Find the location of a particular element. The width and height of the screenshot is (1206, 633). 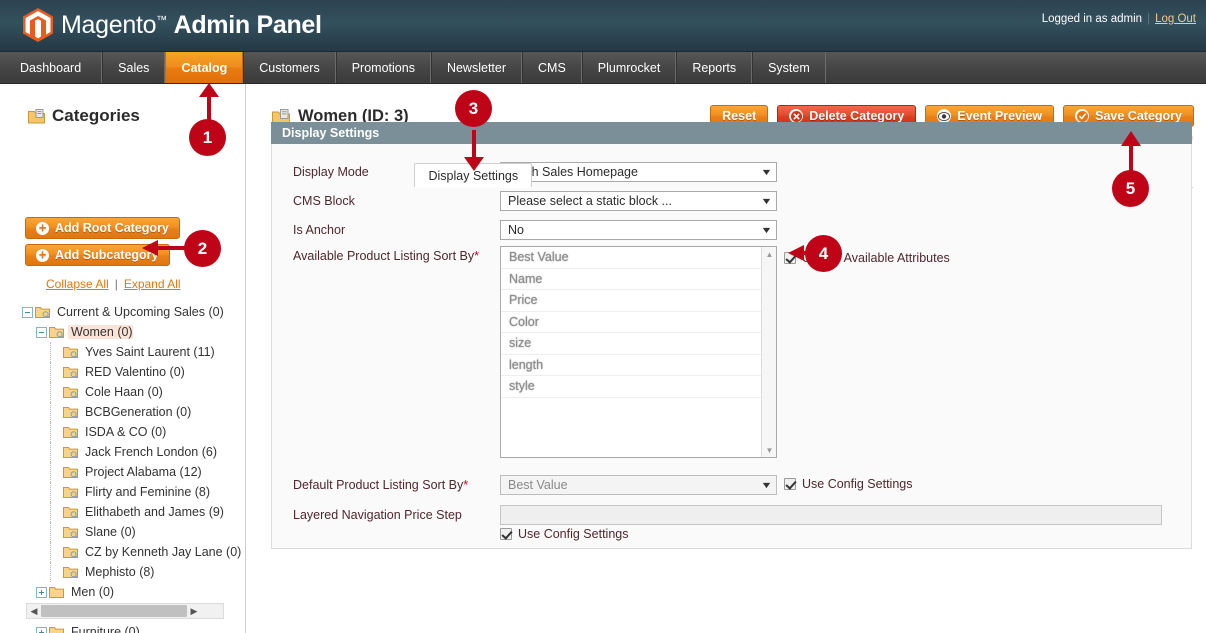

scroll-left-arrow: ◀ is located at coordinates (34, 611).